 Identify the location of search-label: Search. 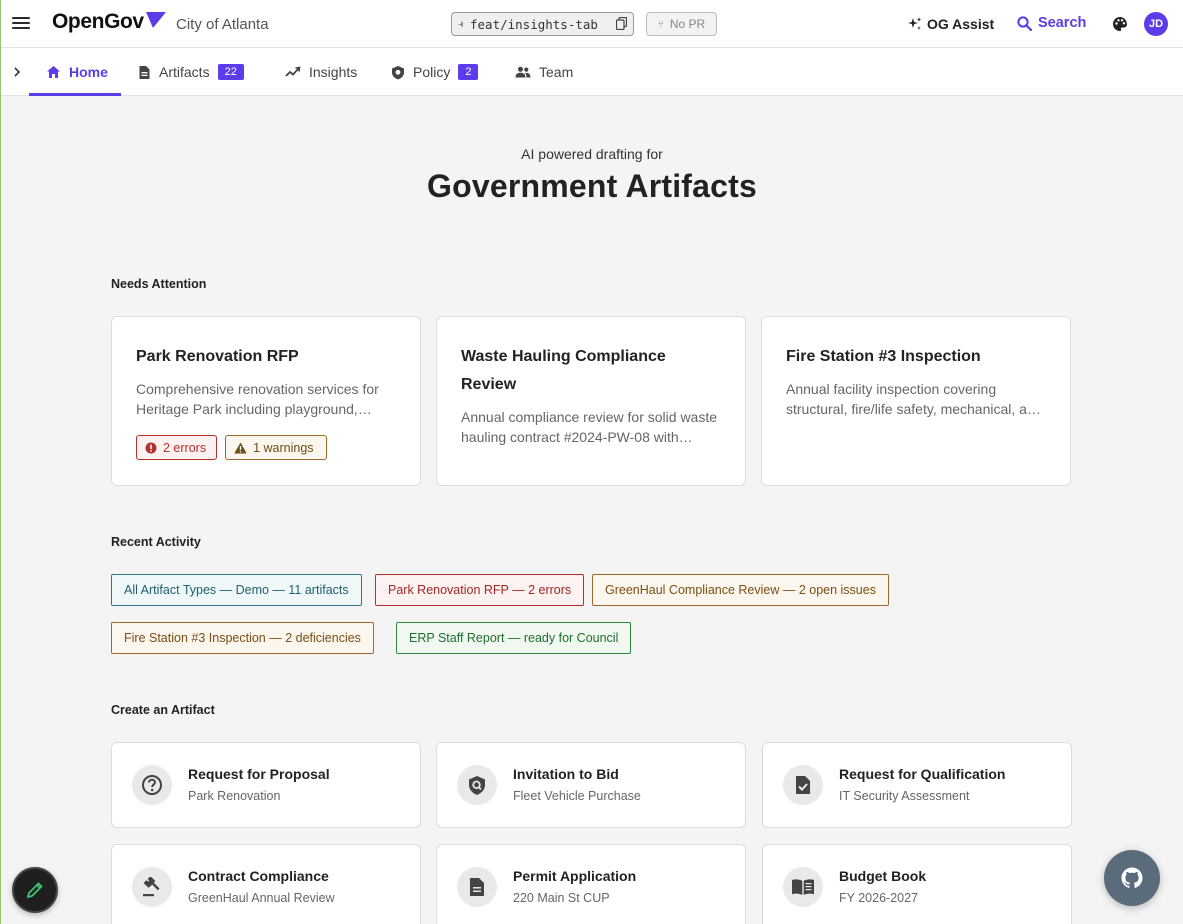
(1062, 23).